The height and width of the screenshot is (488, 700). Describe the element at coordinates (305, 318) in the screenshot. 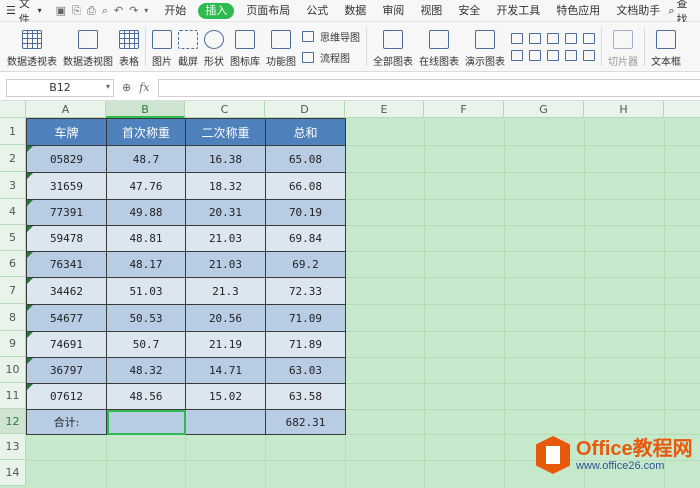

I see `cell: 71.09` at that location.